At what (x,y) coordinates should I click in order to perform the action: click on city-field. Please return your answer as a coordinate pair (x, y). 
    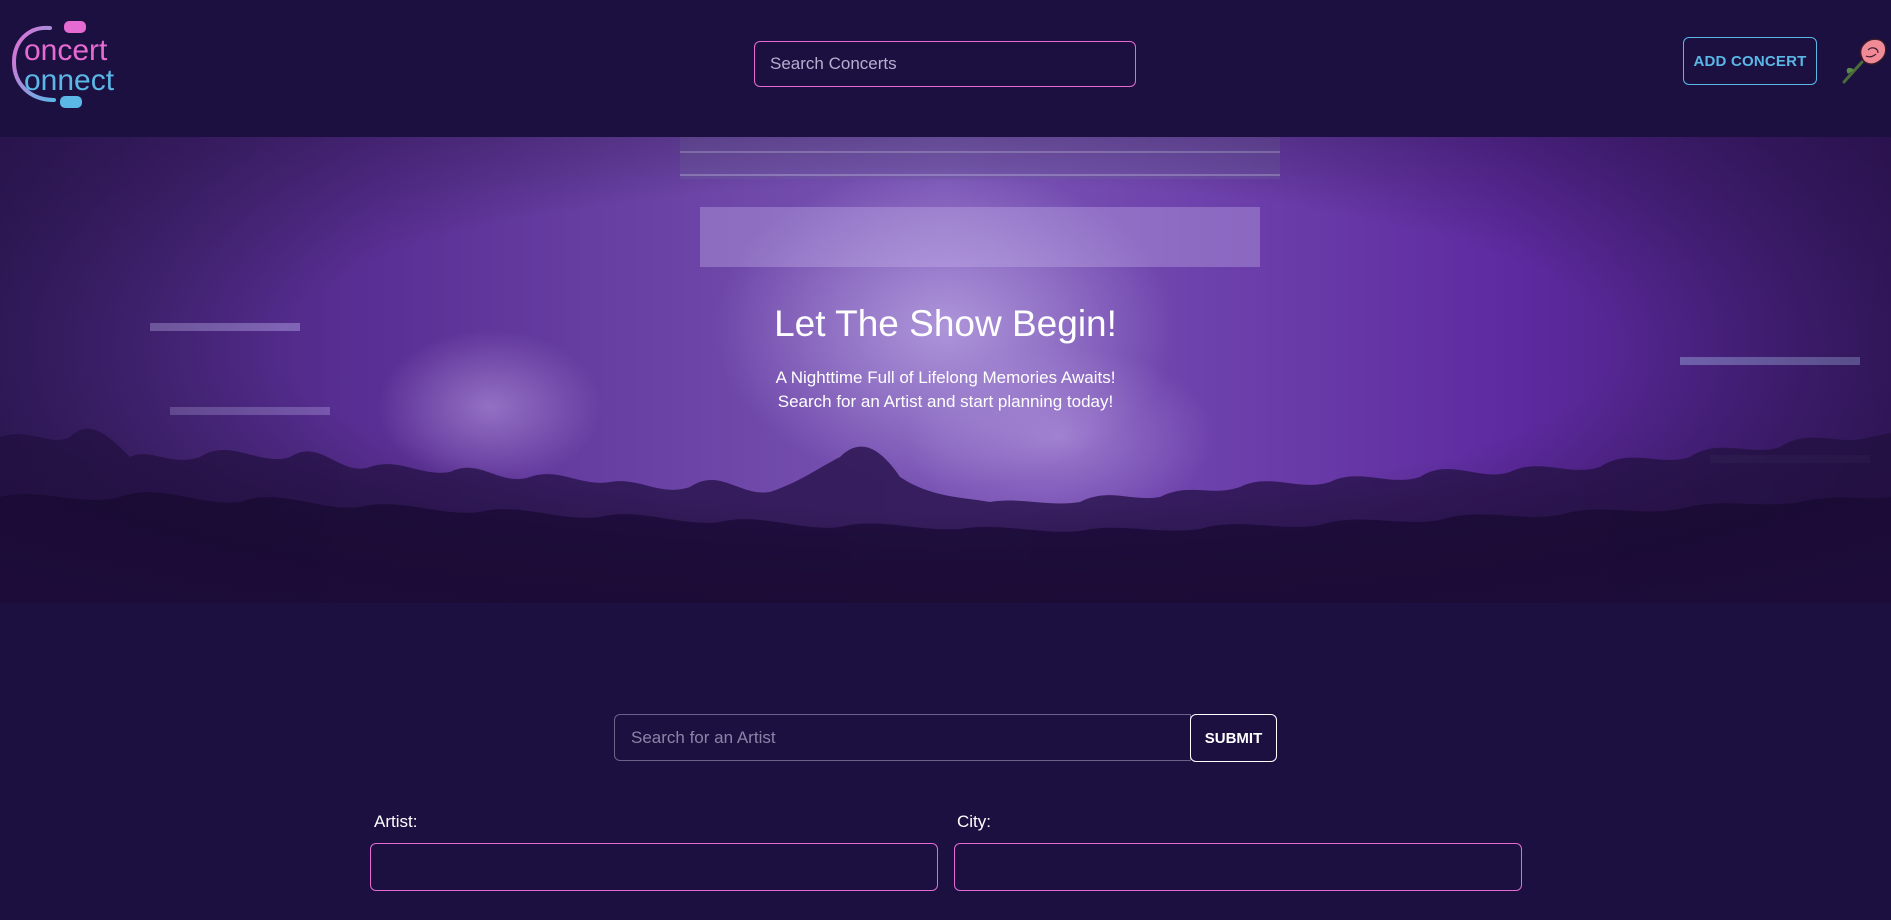
    Looking at the image, I should click on (1238, 867).